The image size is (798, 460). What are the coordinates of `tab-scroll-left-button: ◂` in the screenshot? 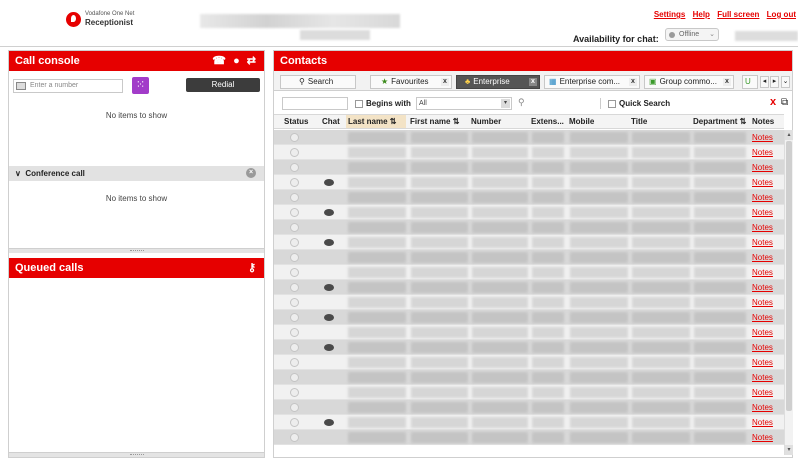 It's located at (764, 82).